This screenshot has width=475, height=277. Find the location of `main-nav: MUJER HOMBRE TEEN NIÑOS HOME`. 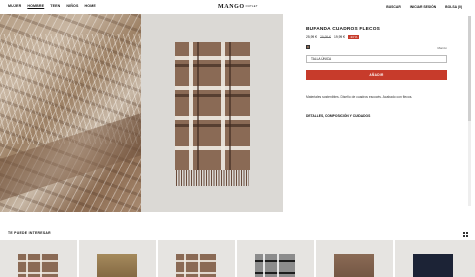

main-nav: MUJER HOMBRE TEEN NIÑOS HOME is located at coordinates (52, 6).